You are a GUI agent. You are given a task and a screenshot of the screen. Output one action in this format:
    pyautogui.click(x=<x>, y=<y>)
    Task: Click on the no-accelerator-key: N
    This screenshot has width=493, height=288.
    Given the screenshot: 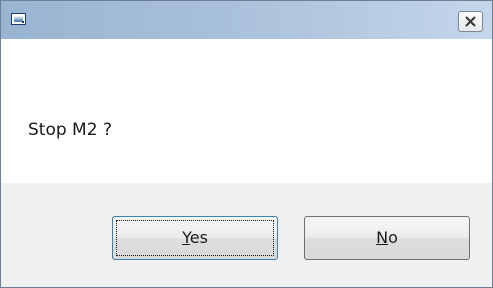 What is the action you would take?
    pyautogui.click(x=382, y=237)
    